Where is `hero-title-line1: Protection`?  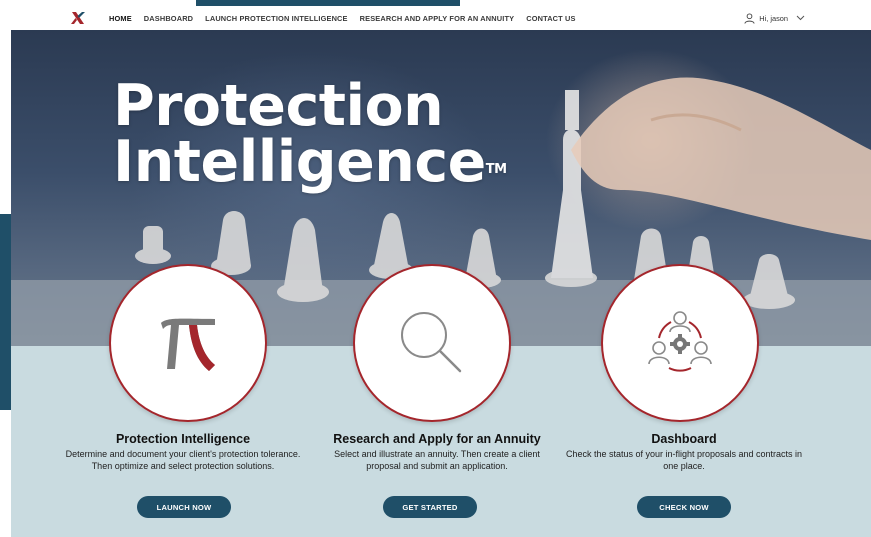
hero-title-line1: Protection is located at coordinates (278, 106).